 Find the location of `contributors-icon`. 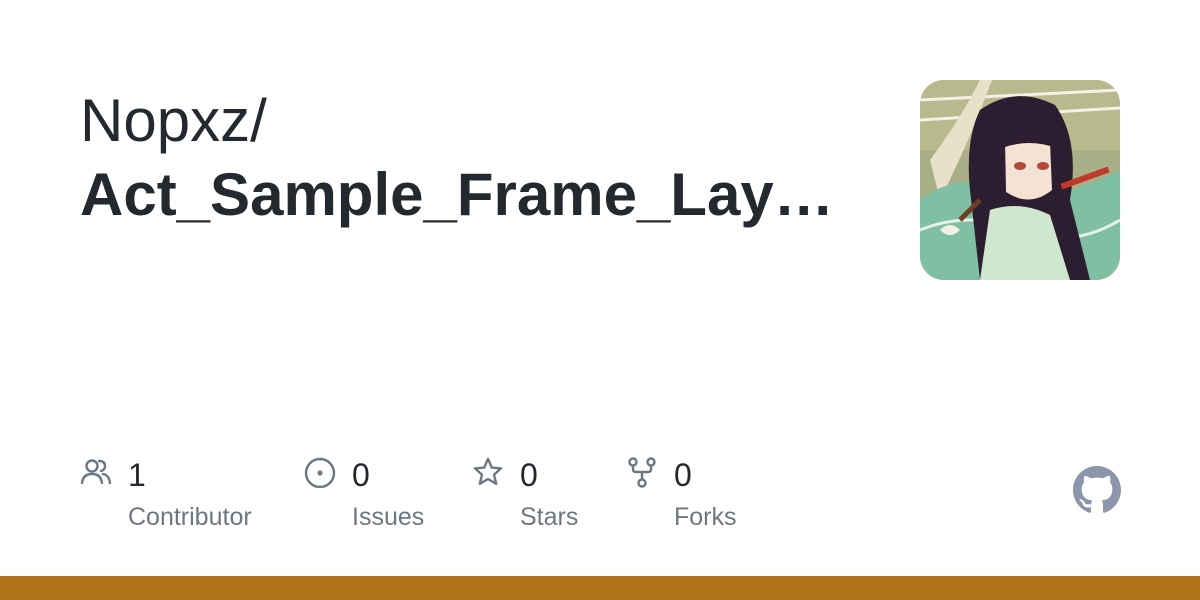

contributors-icon is located at coordinates (96, 472).